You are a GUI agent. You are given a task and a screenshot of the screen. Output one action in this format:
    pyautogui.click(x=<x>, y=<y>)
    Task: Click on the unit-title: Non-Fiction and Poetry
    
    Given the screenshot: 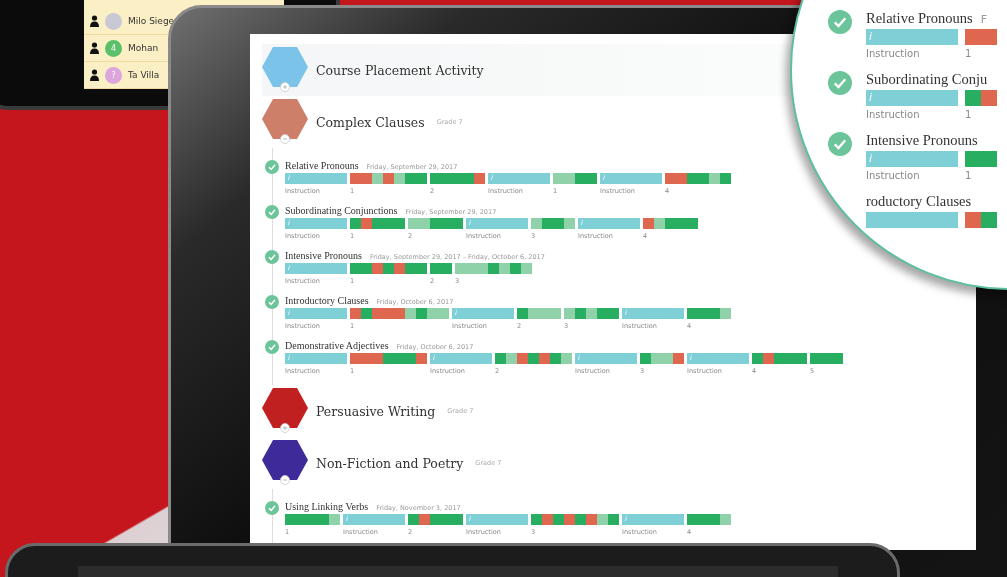 What is the action you would take?
    pyautogui.click(x=390, y=463)
    